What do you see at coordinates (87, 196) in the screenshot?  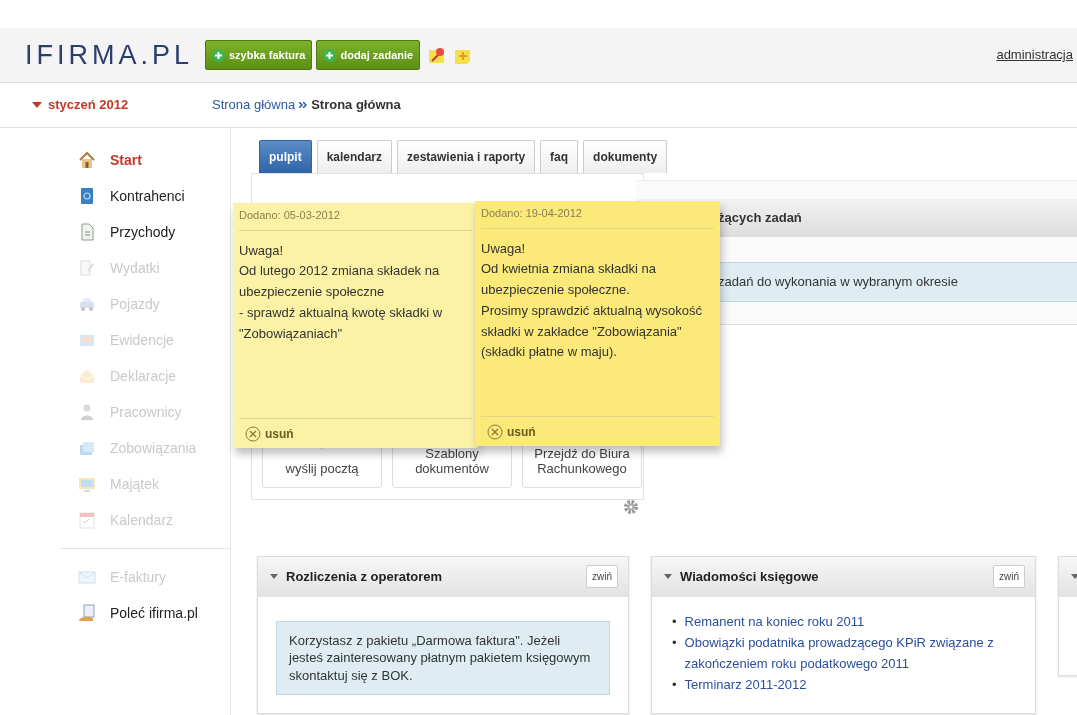 I see `address-book-icon` at bounding box center [87, 196].